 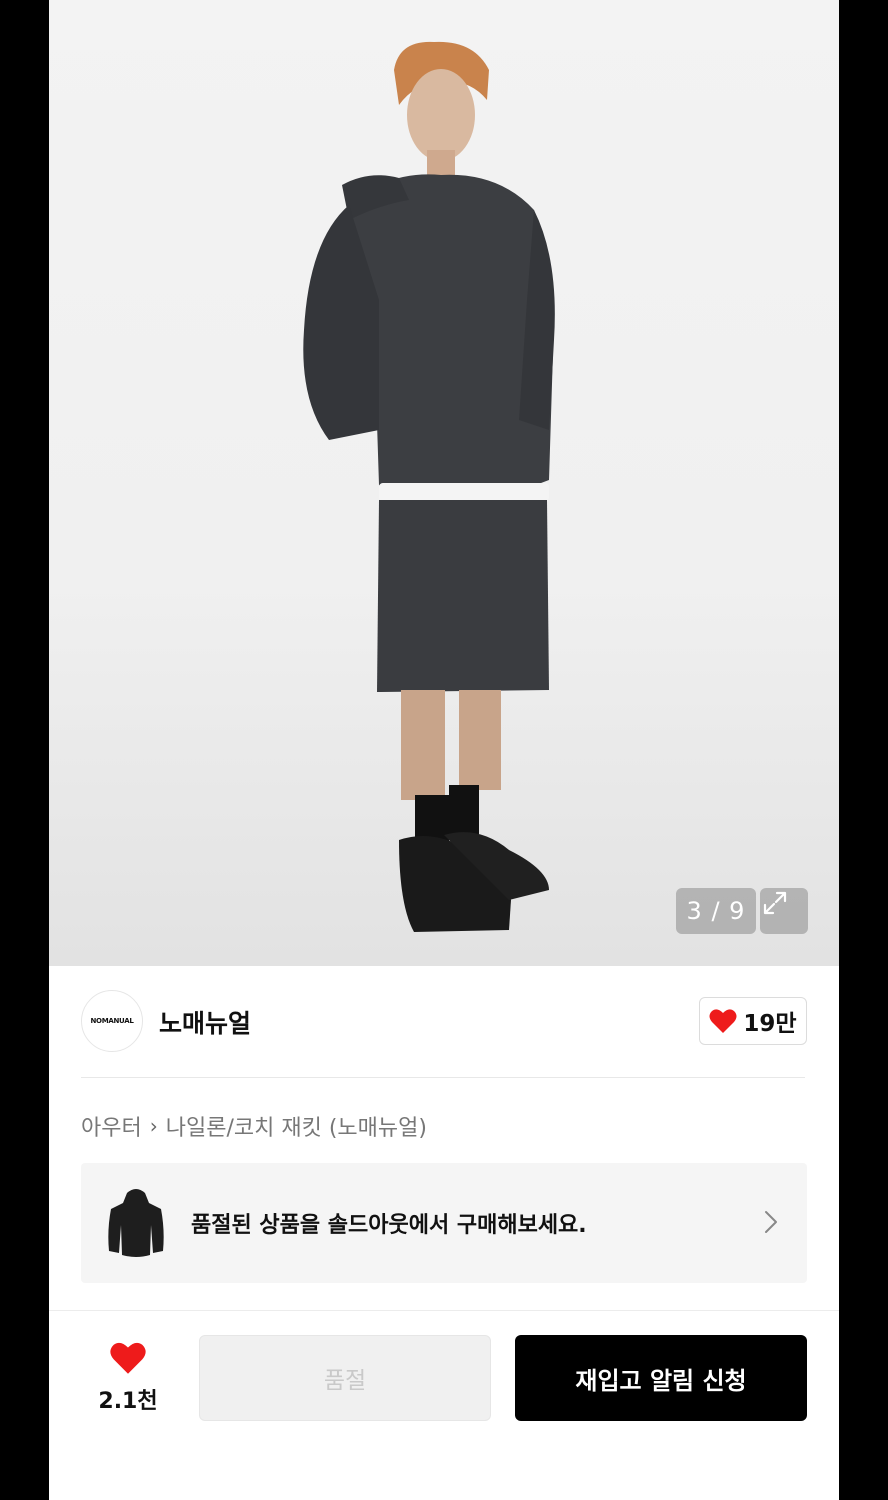 What do you see at coordinates (111, 1126) in the screenshot?
I see `breadcrumb-category: 아우터` at bounding box center [111, 1126].